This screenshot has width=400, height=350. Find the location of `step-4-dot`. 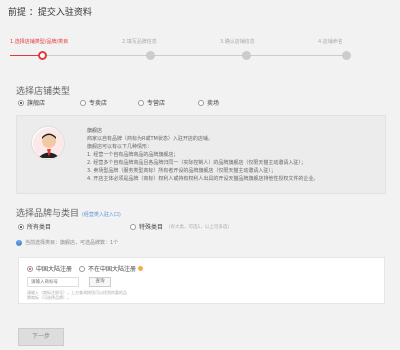

step-4-dot is located at coordinates (346, 55).